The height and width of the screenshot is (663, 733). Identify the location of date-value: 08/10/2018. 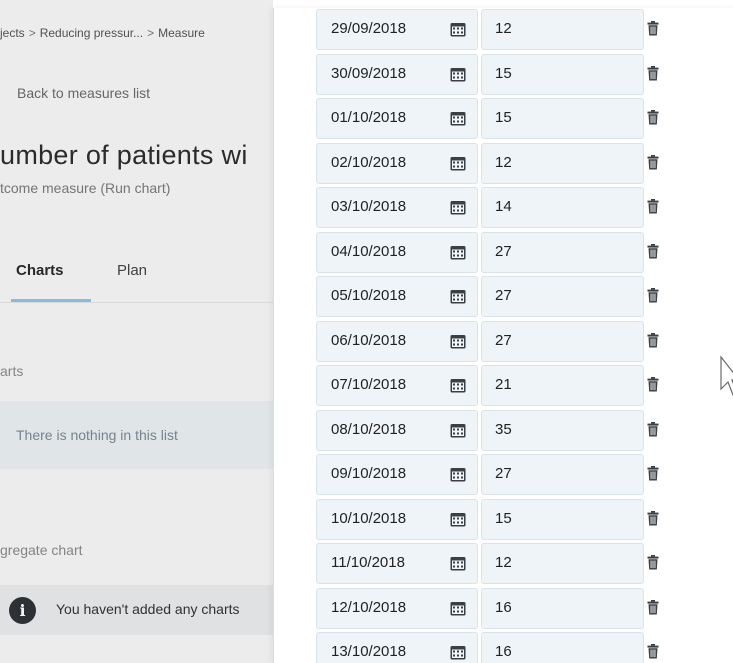
(369, 429).